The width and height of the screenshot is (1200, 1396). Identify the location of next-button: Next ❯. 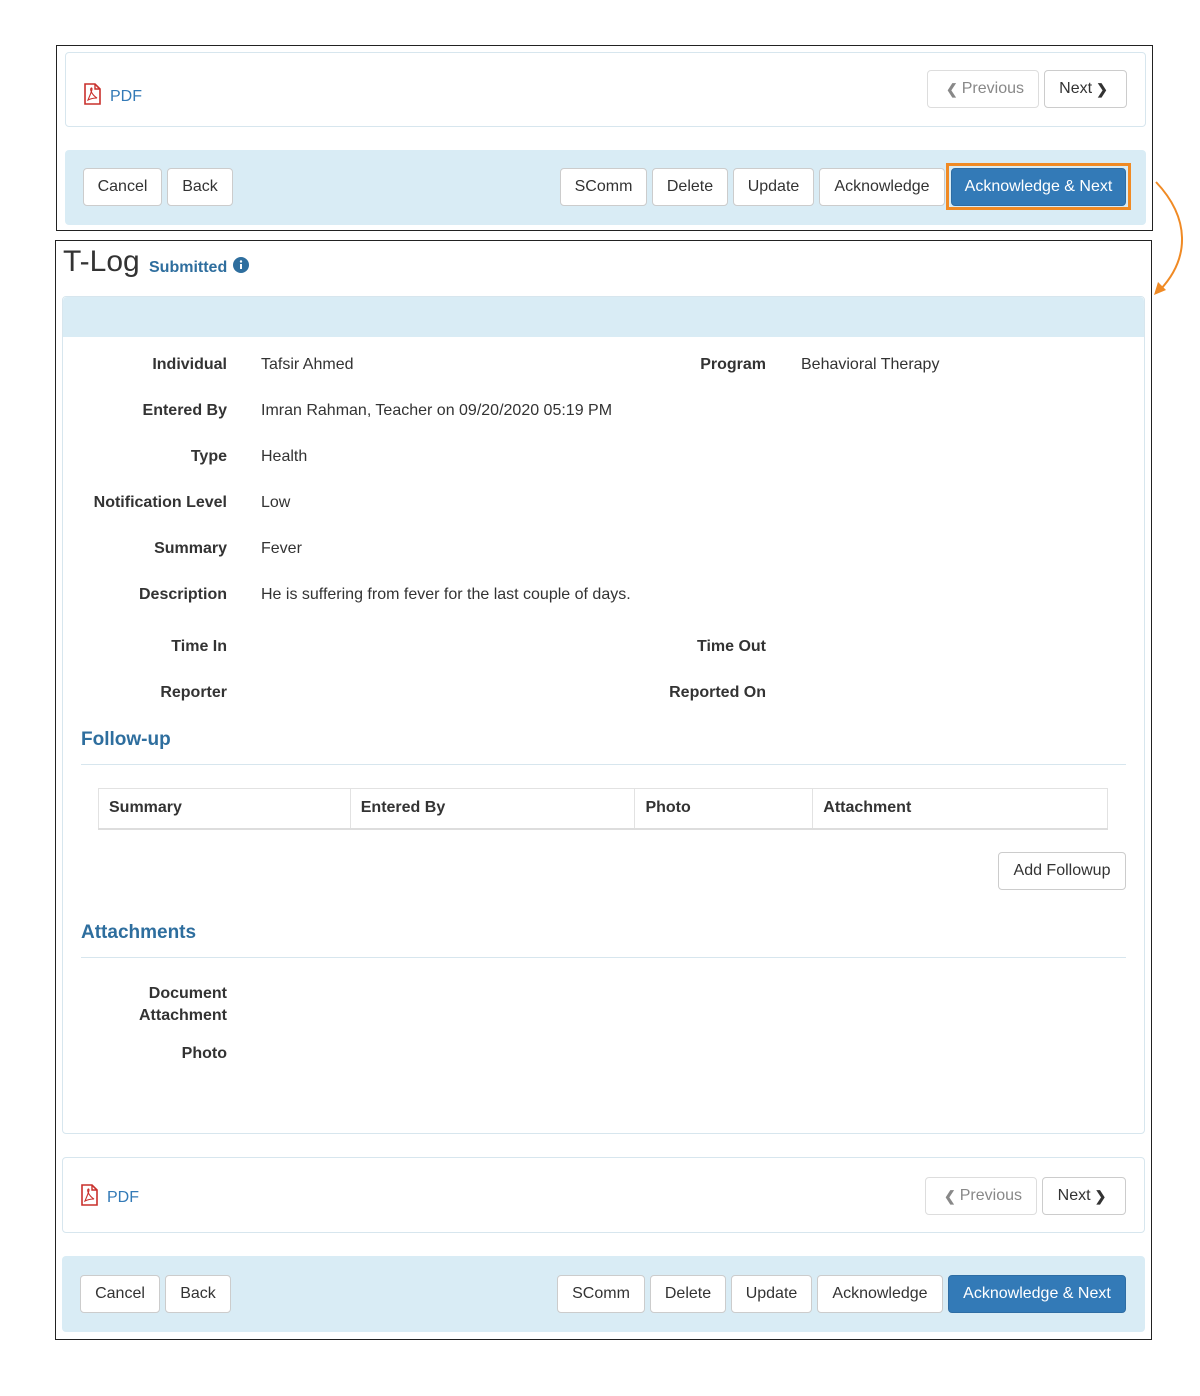
(1085, 89).